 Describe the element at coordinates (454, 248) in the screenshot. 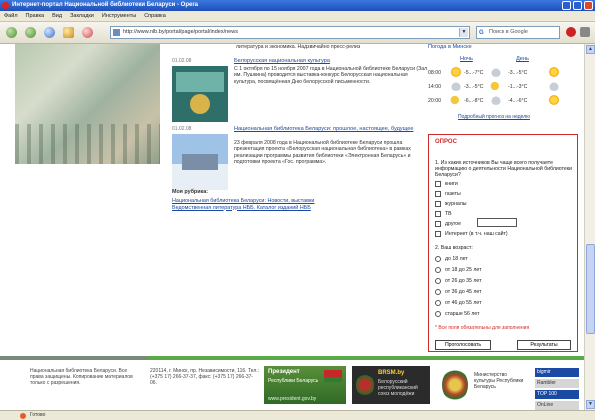

I see `poll-question-2: 2. Ваш возраст:` at that location.